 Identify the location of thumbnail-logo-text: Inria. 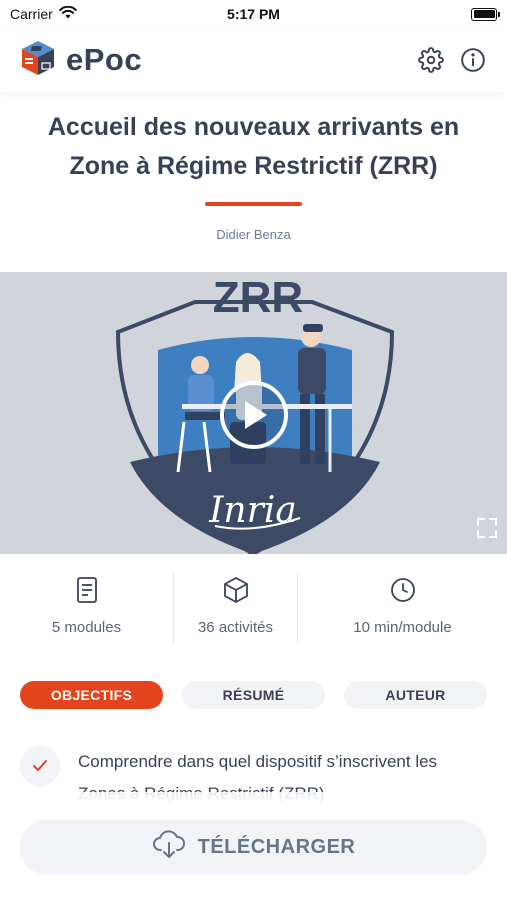
(252, 510).